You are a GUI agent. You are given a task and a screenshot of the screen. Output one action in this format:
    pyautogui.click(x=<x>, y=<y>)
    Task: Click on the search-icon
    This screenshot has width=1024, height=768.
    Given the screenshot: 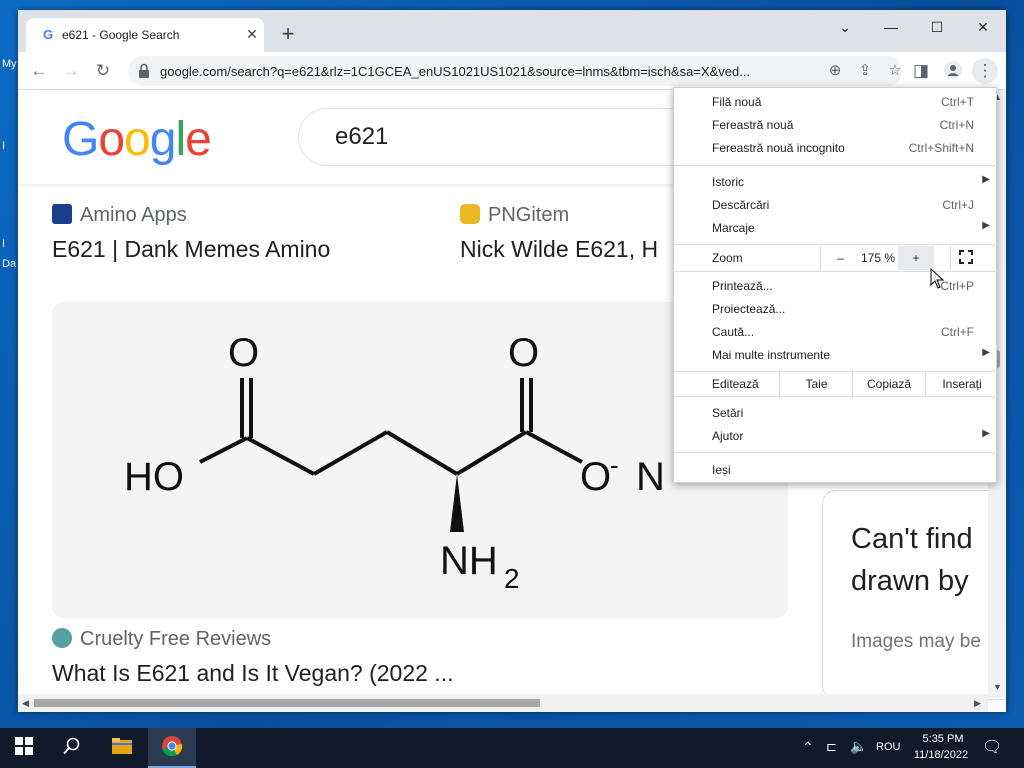 What is the action you would take?
    pyautogui.click(x=72, y=748)
    